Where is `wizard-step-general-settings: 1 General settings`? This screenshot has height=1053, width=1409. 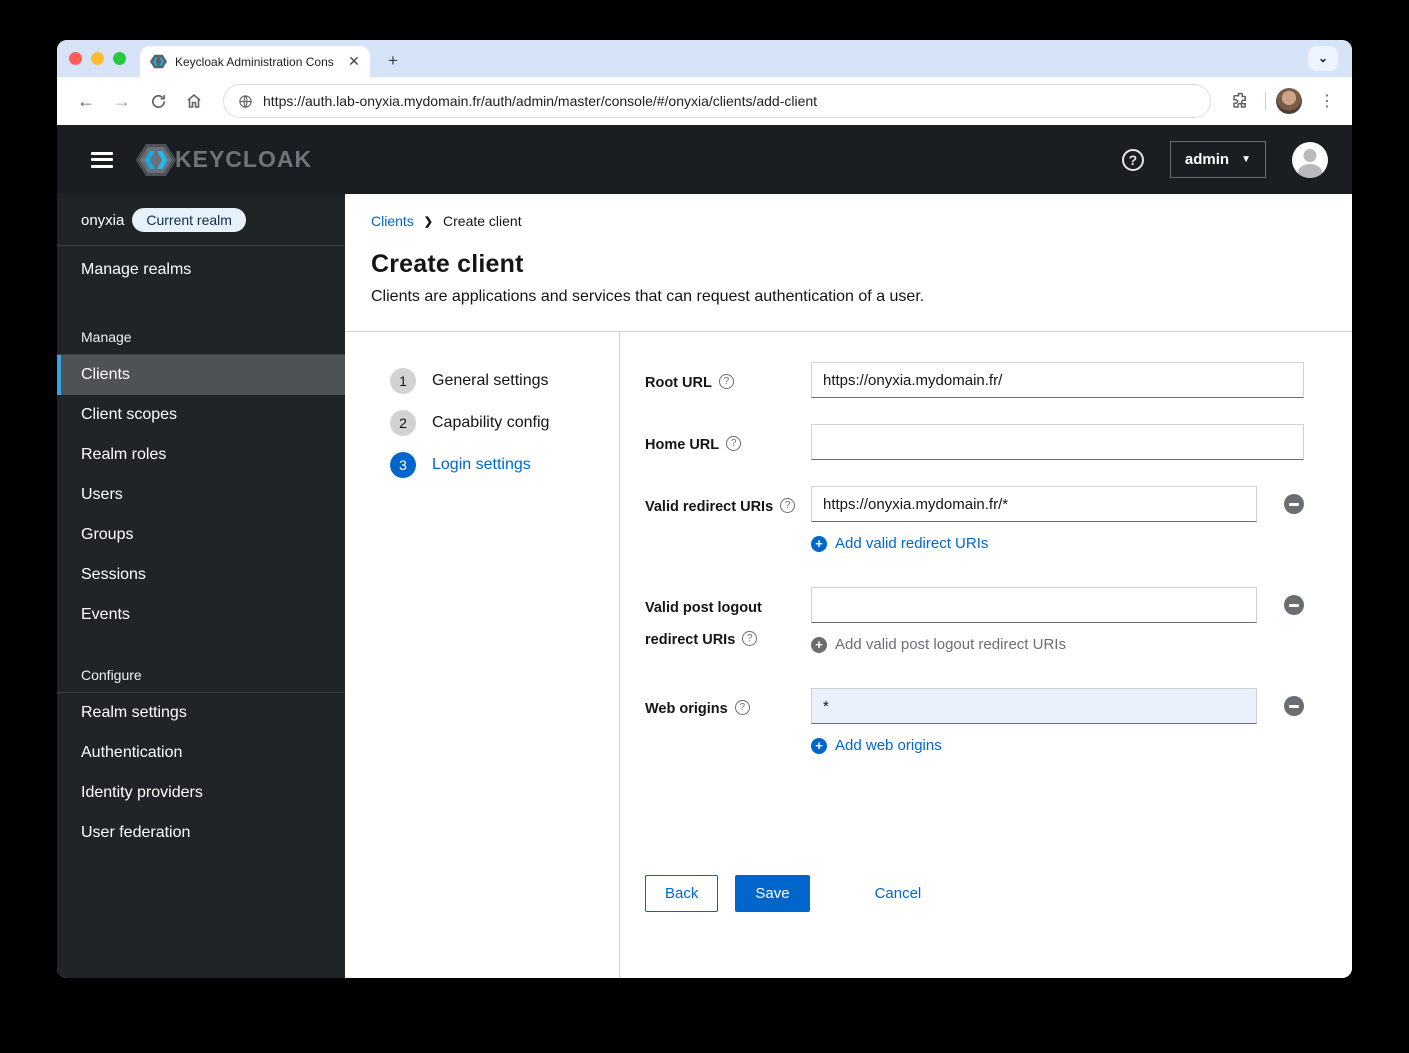
wizard-step-general-settings: 1 General settings is located at coordinates (504, 381).